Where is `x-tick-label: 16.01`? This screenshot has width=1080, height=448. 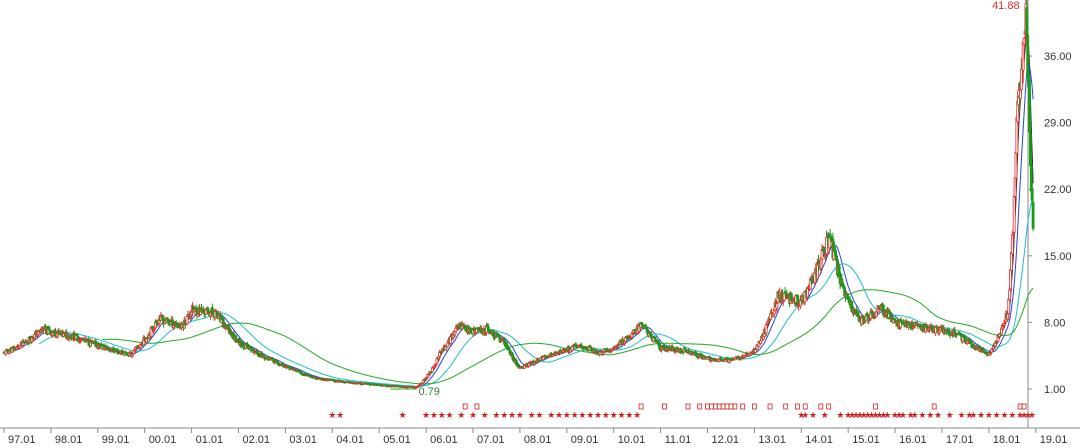 x-tick-label: 16.01 is located at coordinates (913, 440).